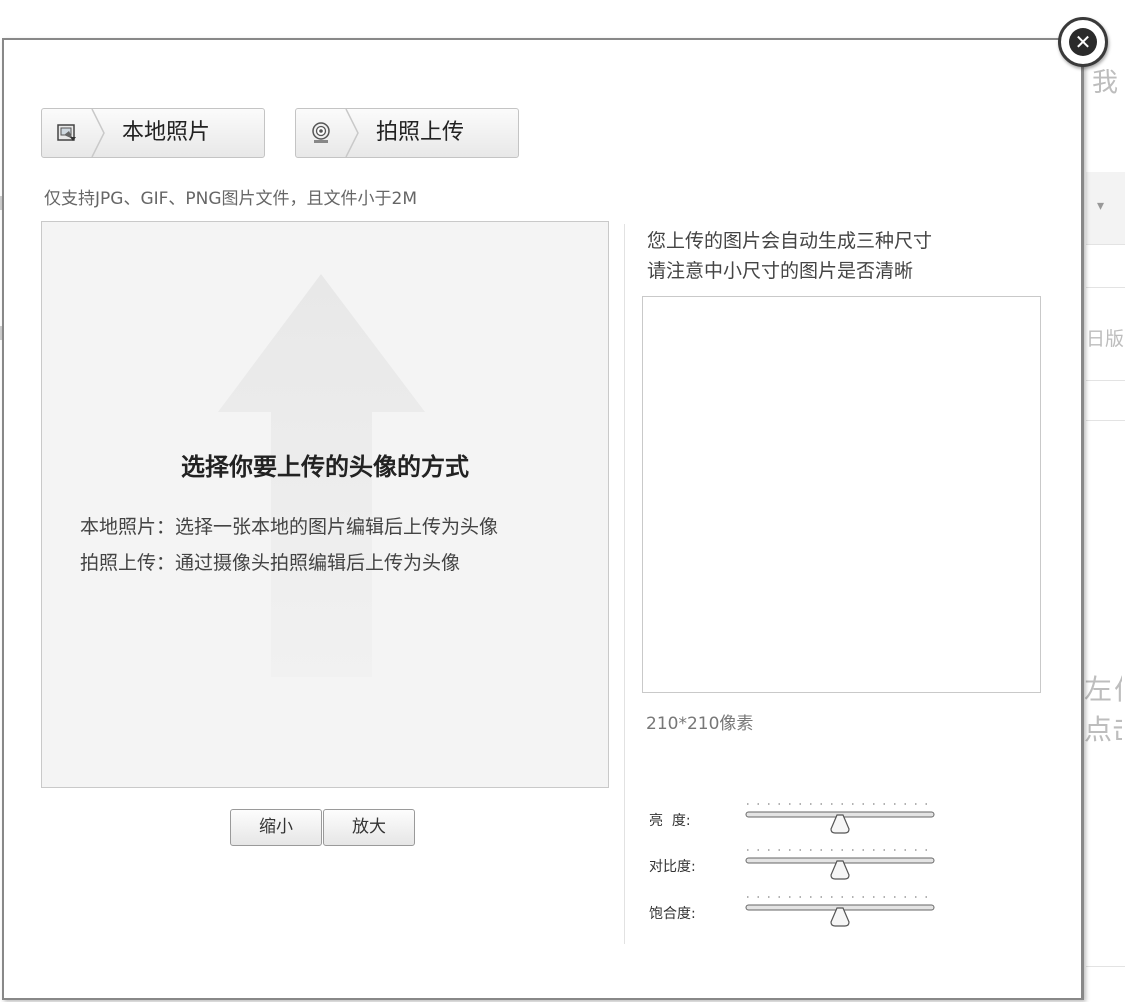 This screenshot has width=1125, height=1002. What do you see at coordinates (166, 132) in the screenshot?
I see `local-photo-label: 本地照片` at bounding box center [166, 132].